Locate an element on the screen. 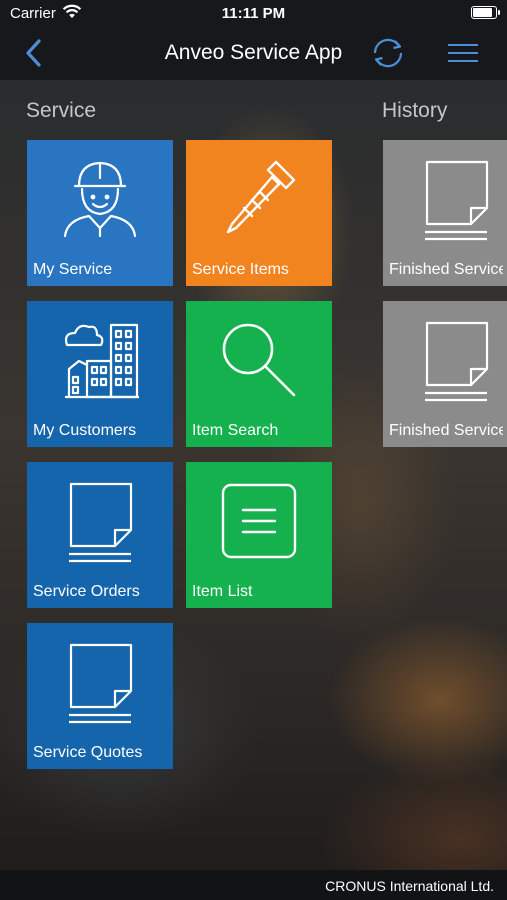 This screenshot has width=507, height=900. section-title-history: History is located at coordinates (415, 110).